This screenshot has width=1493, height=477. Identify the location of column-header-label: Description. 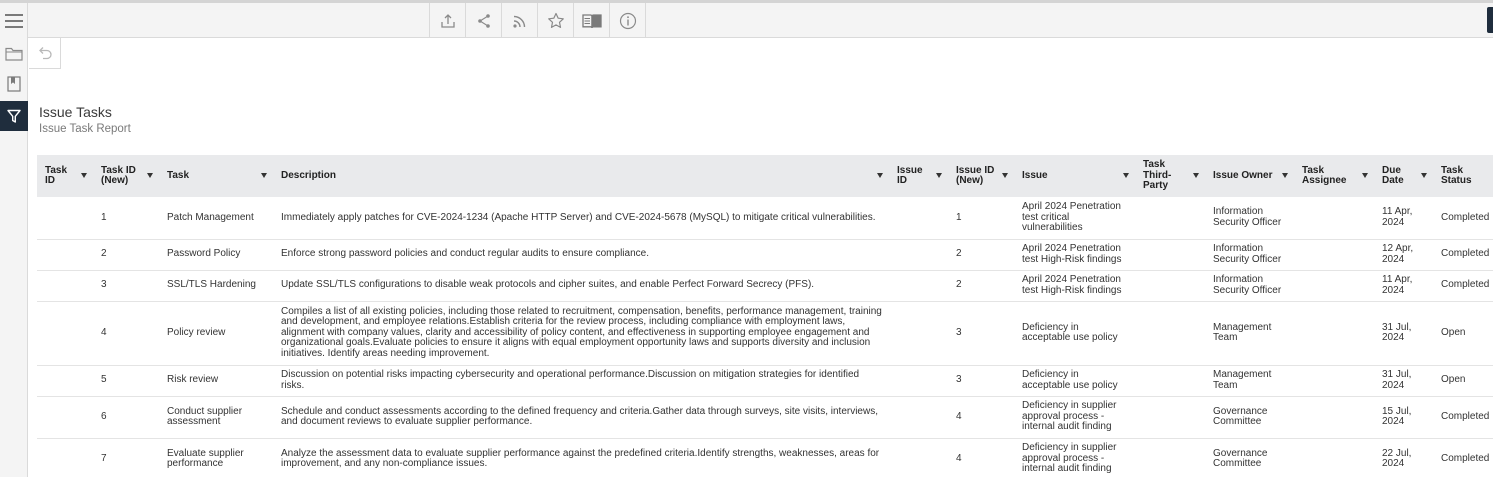
(309, 175).